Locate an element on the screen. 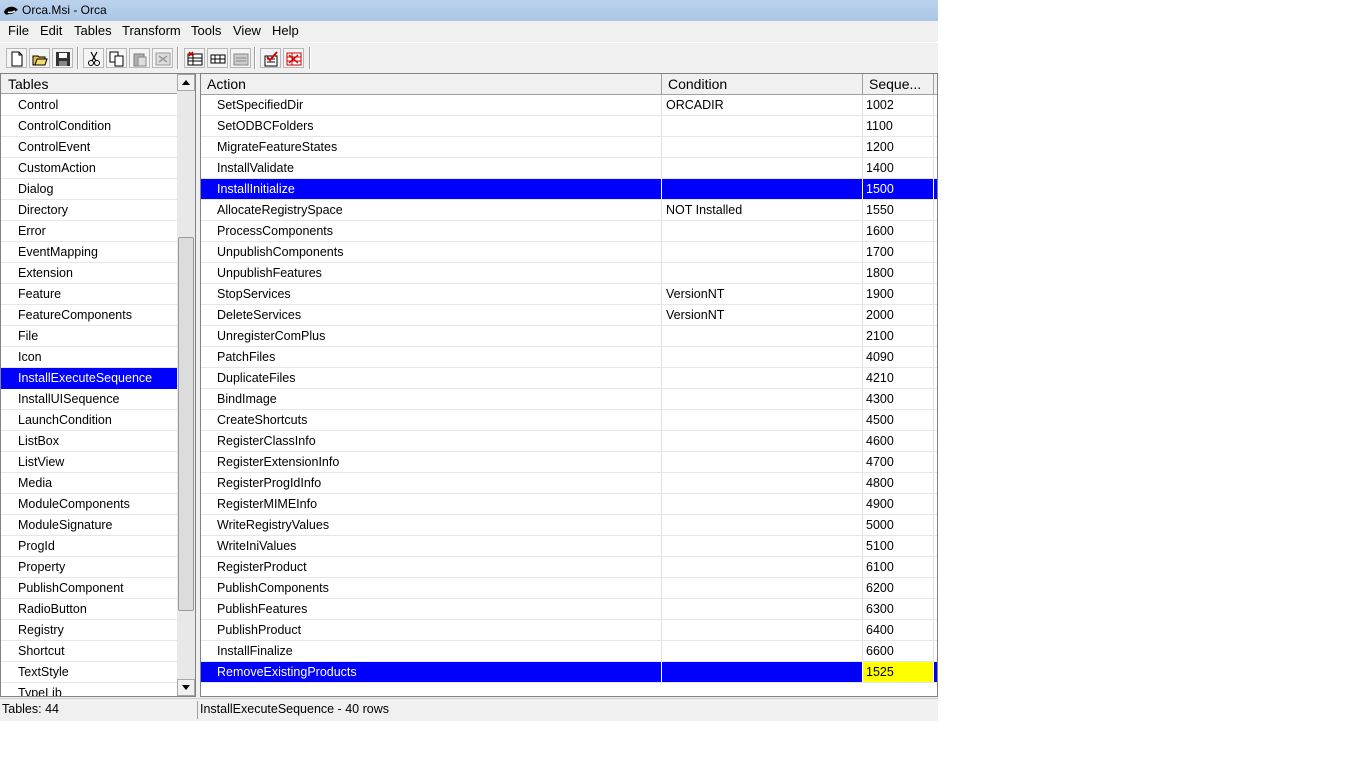 The width and height of the screenshot is (1366, 768). cell-action: RemoveExistingProducts is located at coordinates (431, 672).